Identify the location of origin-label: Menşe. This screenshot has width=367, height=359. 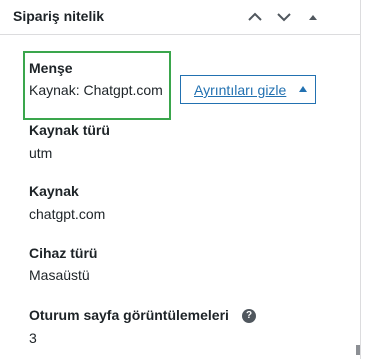
(51, 68).